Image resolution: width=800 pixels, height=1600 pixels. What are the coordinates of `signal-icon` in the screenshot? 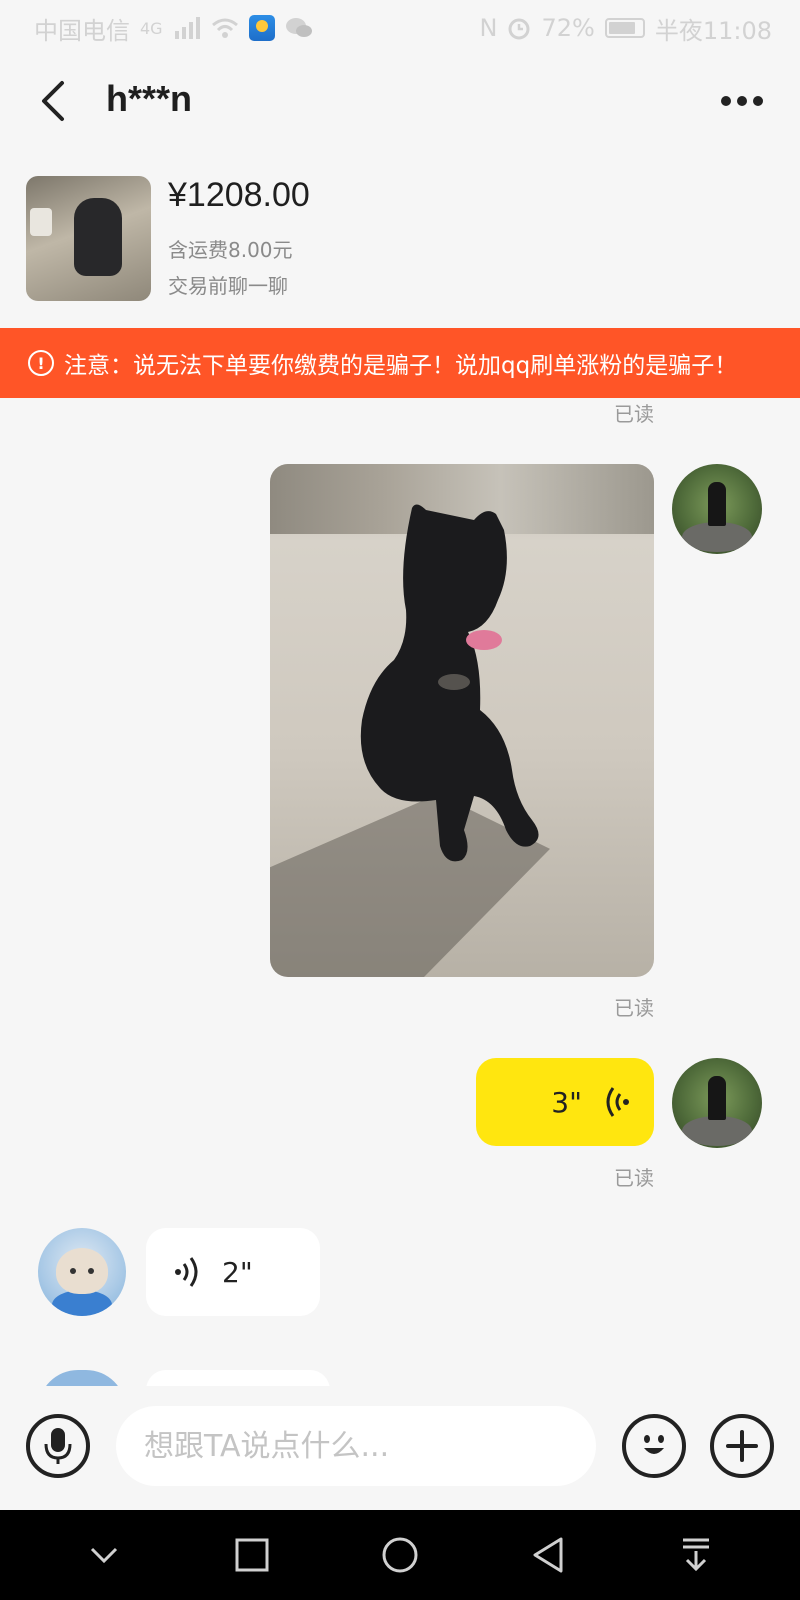 It's located at (187, 28).